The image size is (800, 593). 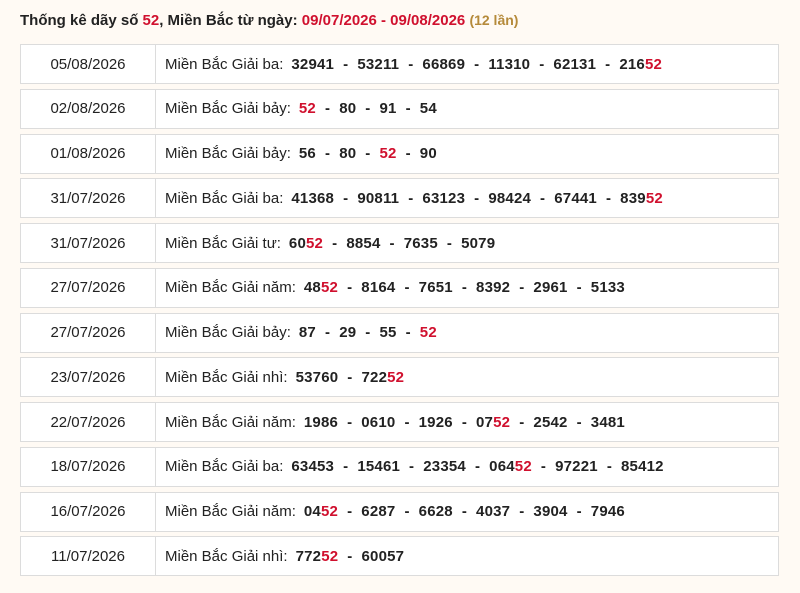 I want to click on number-digits: 62131, so click(x=575, y=64).